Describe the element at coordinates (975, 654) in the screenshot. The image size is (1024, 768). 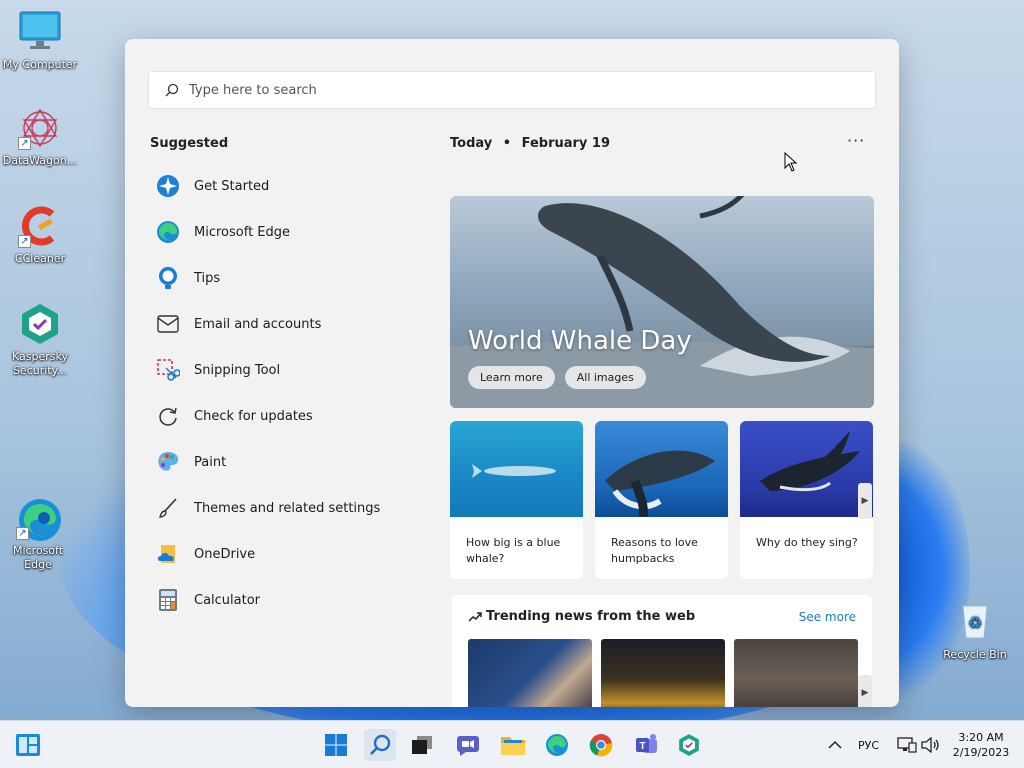
I see `desktop-icon-label: Recycle Bin` at that location.